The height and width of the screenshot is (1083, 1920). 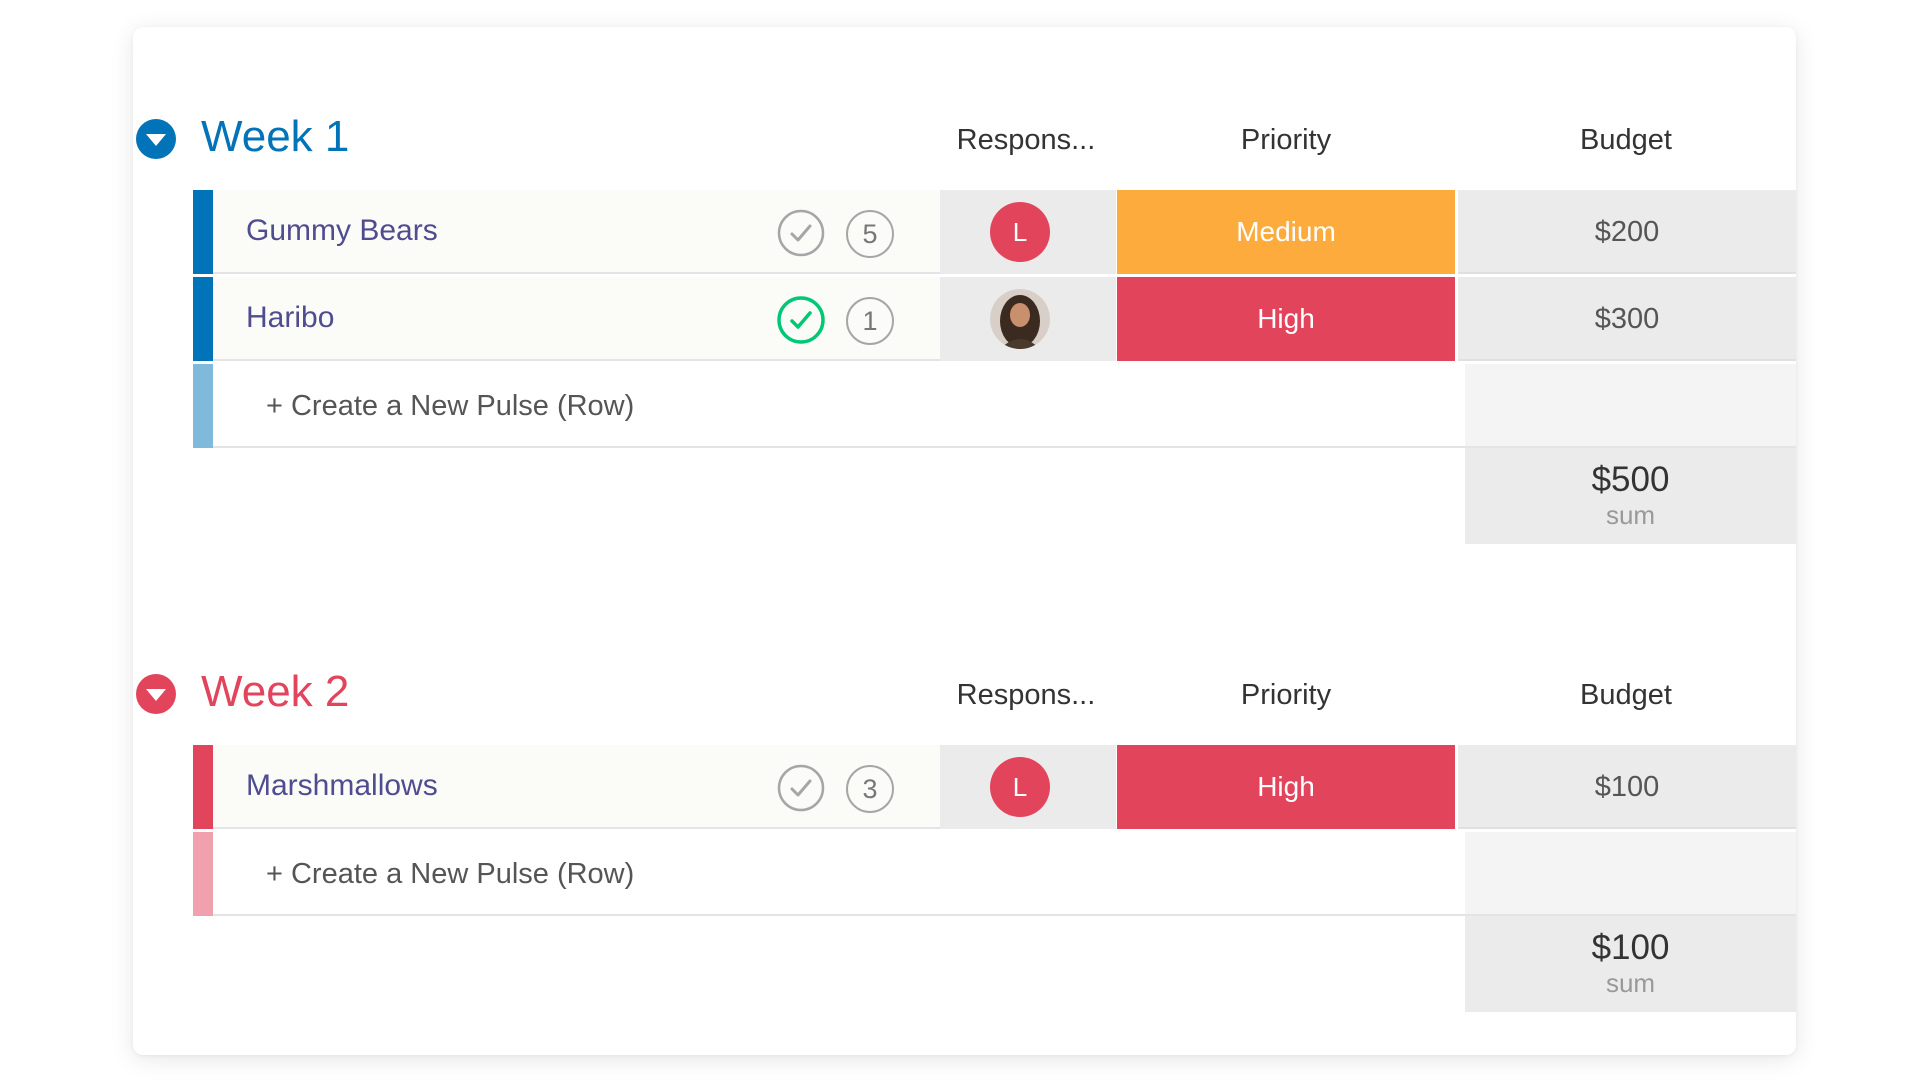 I want to click on budget-cell: $300, so click(x=1627, y=319).